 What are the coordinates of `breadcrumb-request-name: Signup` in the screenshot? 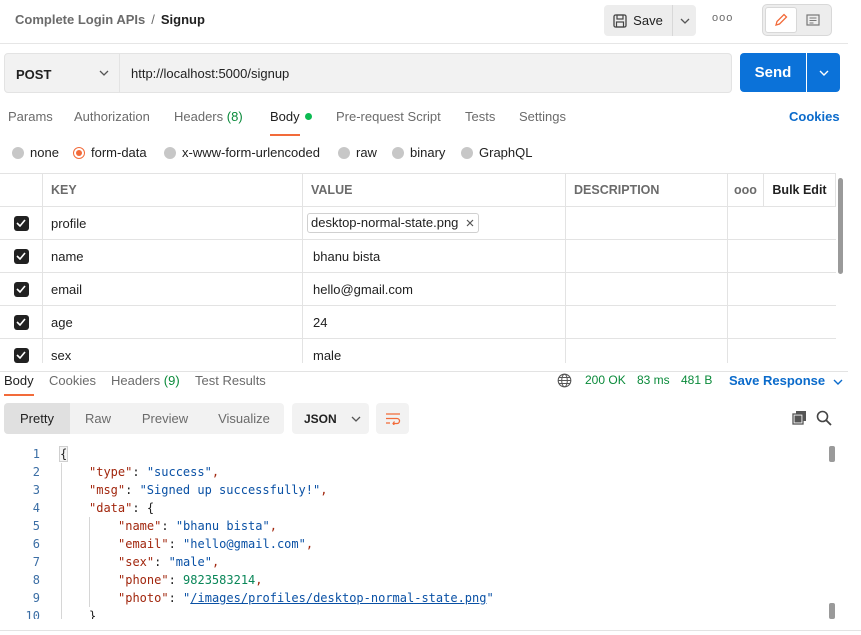 It's located at (183, 19).